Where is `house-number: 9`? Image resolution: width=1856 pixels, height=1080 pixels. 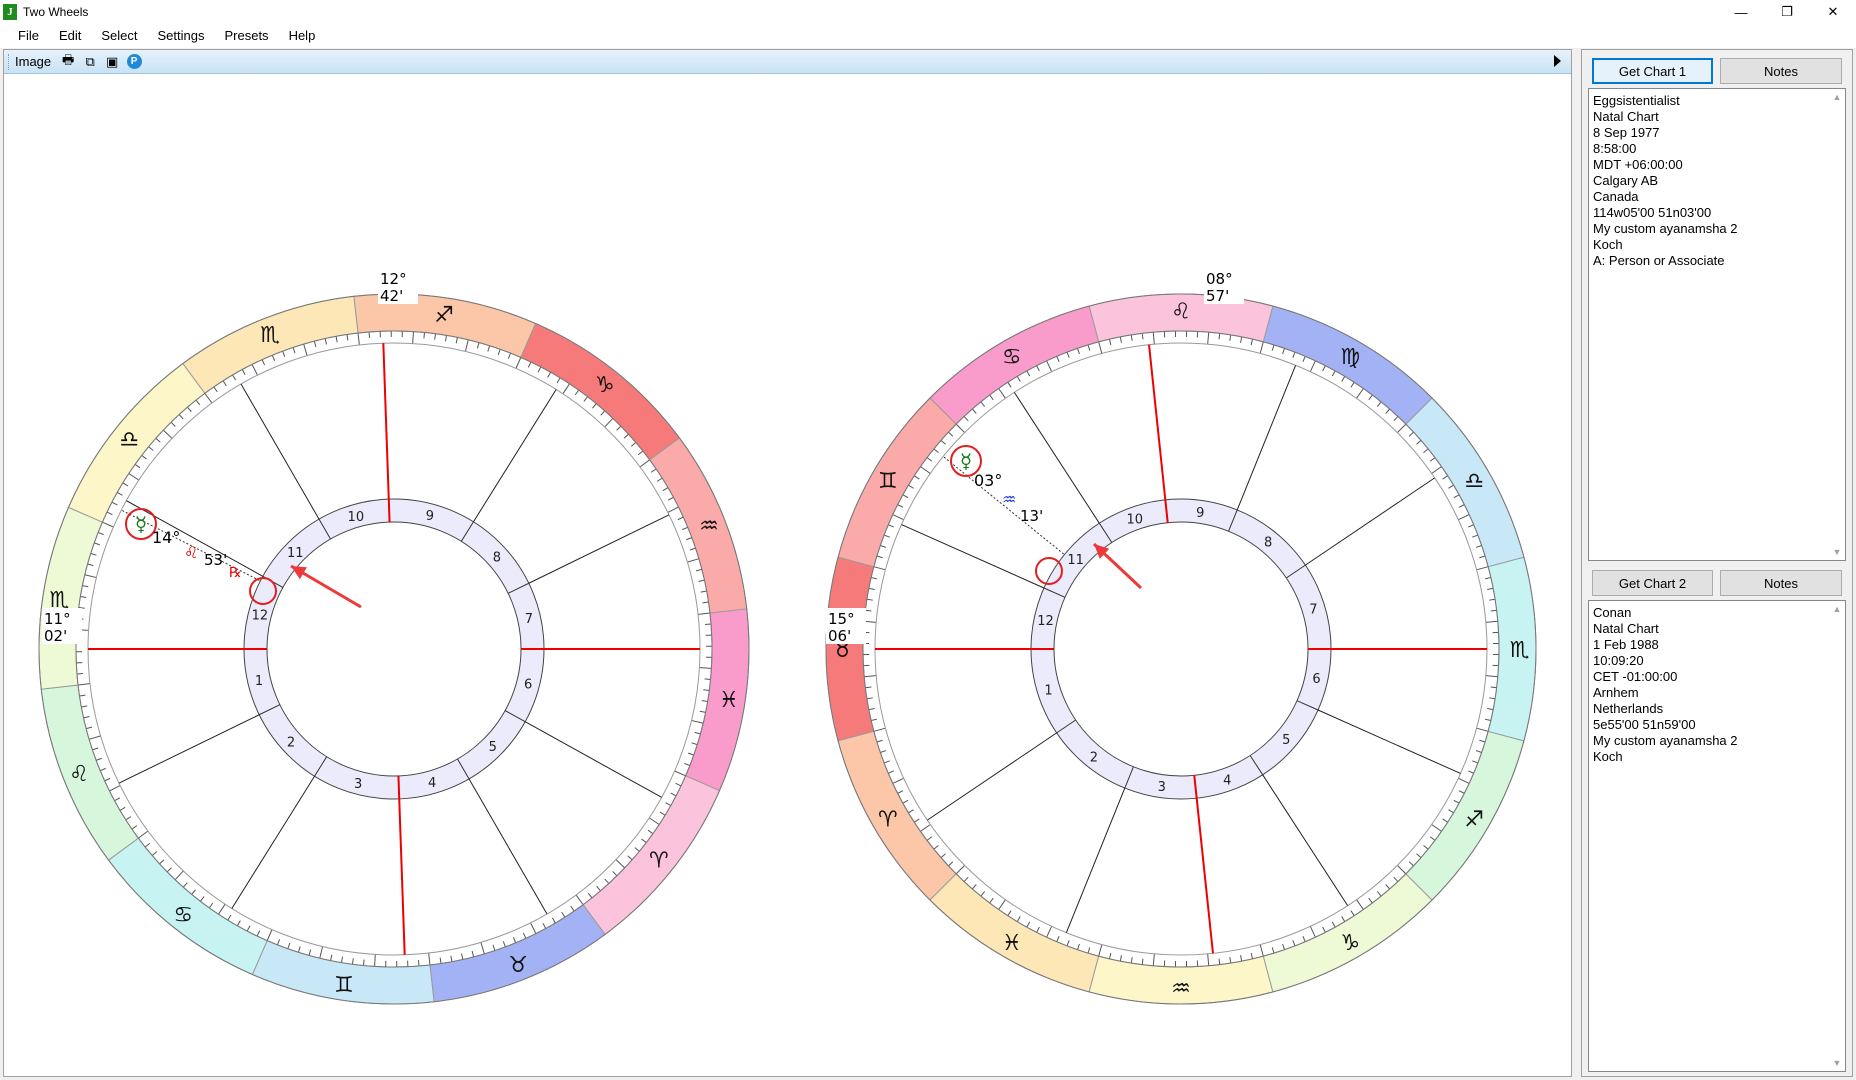 house-number: 9 is located at coordinates (1200, 513).